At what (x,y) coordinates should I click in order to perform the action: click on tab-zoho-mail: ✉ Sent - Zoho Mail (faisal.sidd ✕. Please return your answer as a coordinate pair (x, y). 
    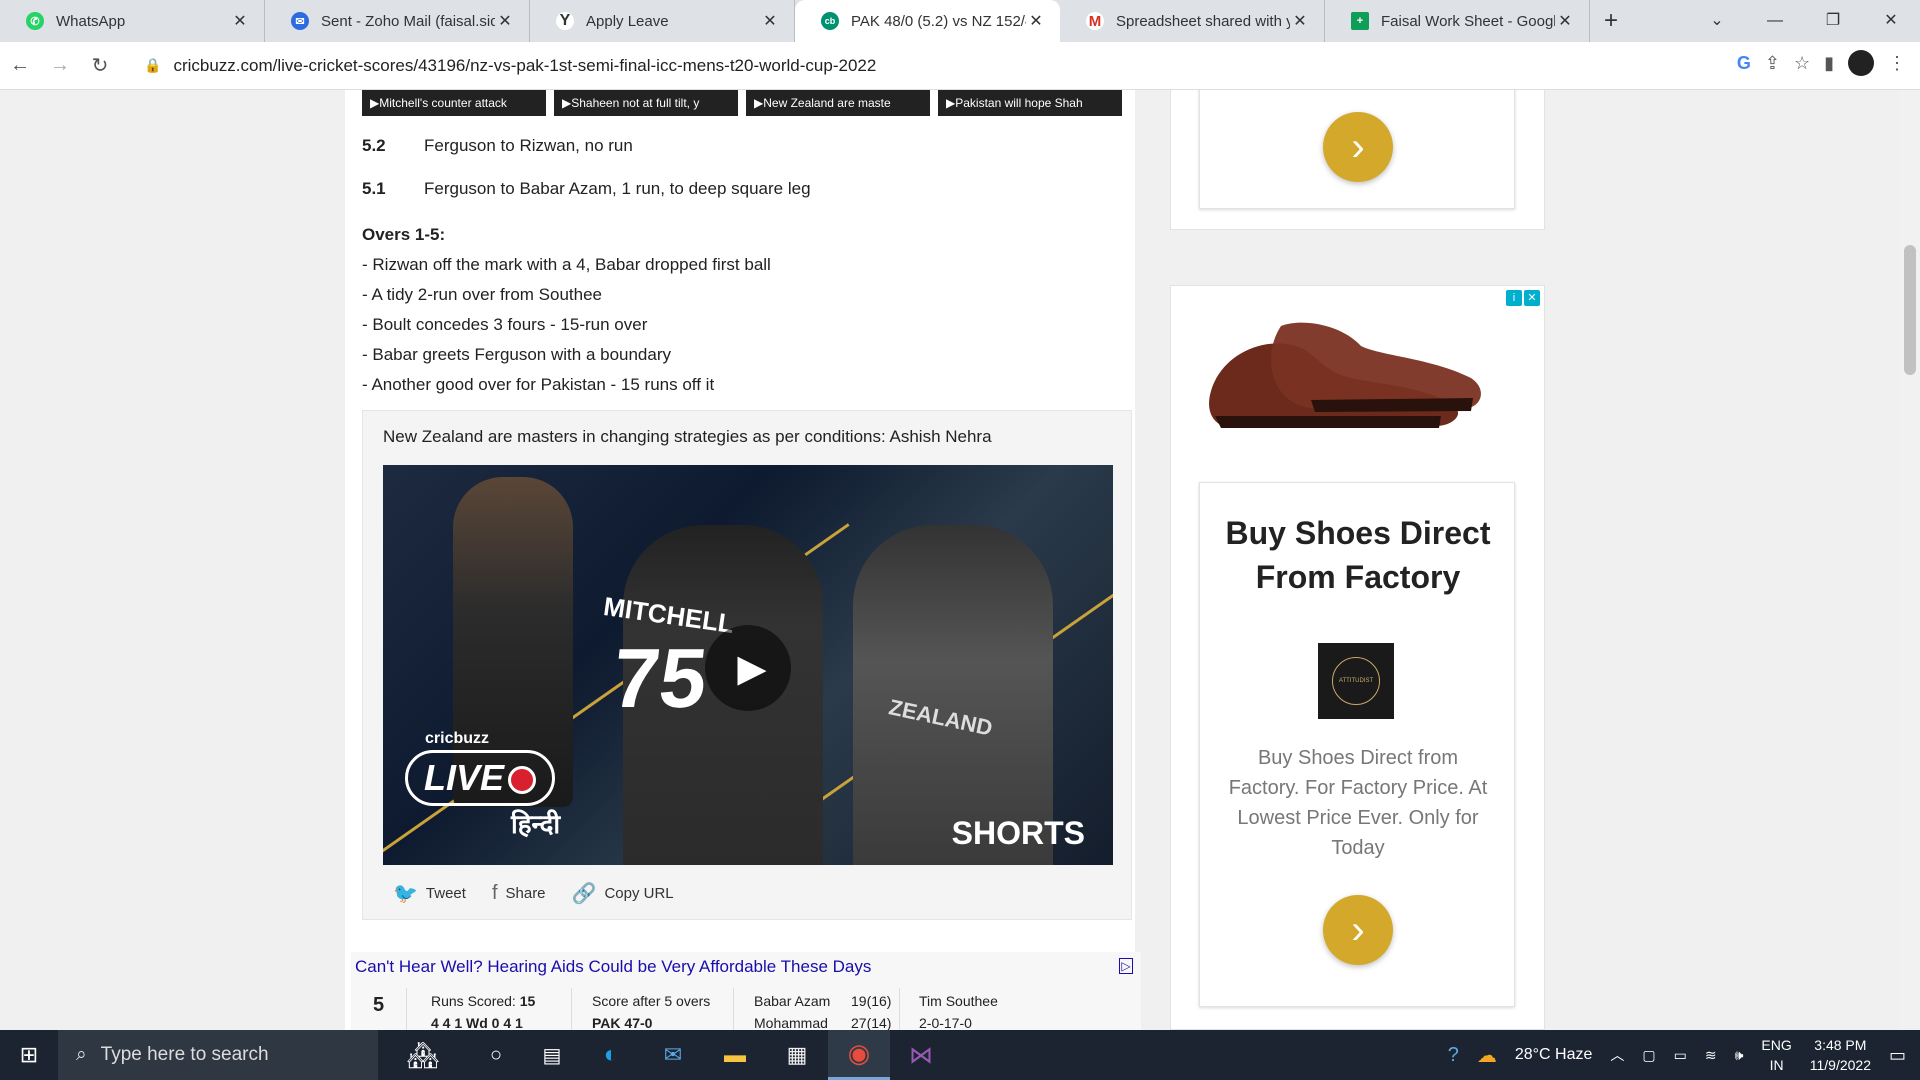
    Looking at the image, I should click on (397, 21).